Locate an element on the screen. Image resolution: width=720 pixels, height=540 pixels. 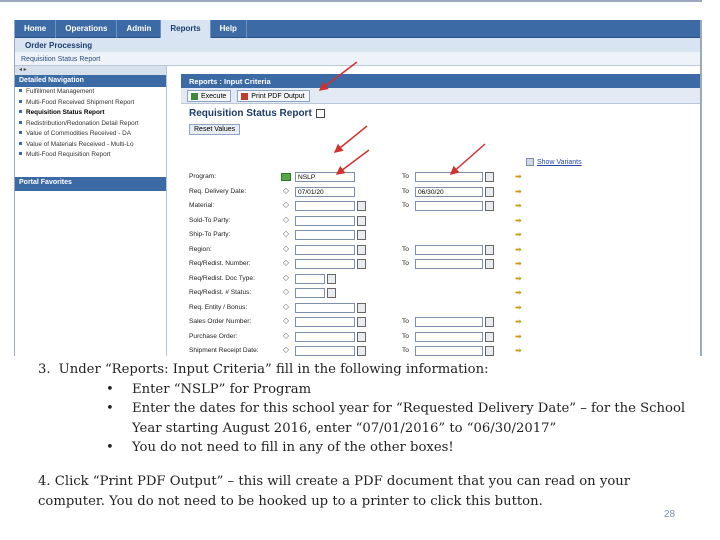
arrow-to-print-pdf is located at coordinates (338, 76).